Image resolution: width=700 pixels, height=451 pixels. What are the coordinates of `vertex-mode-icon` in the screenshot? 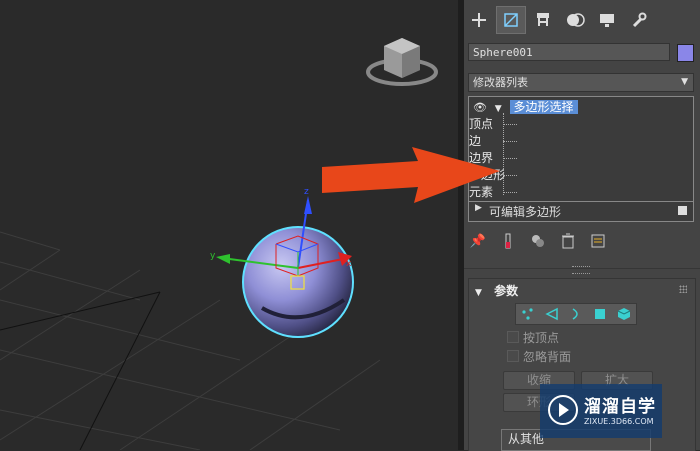 It's located at (528, 314).